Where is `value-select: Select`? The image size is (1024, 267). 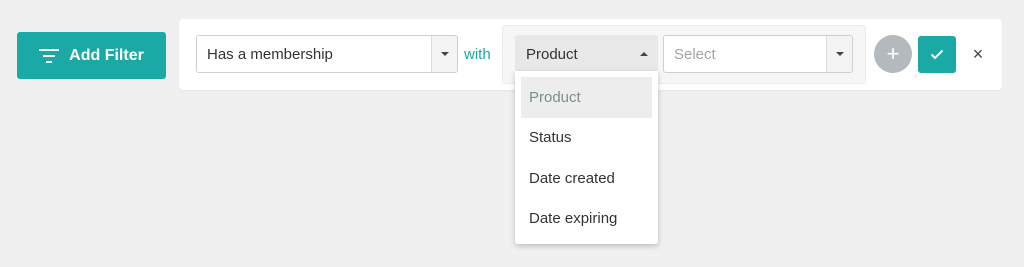
value-select: Select is located at coordinates (758, 54).